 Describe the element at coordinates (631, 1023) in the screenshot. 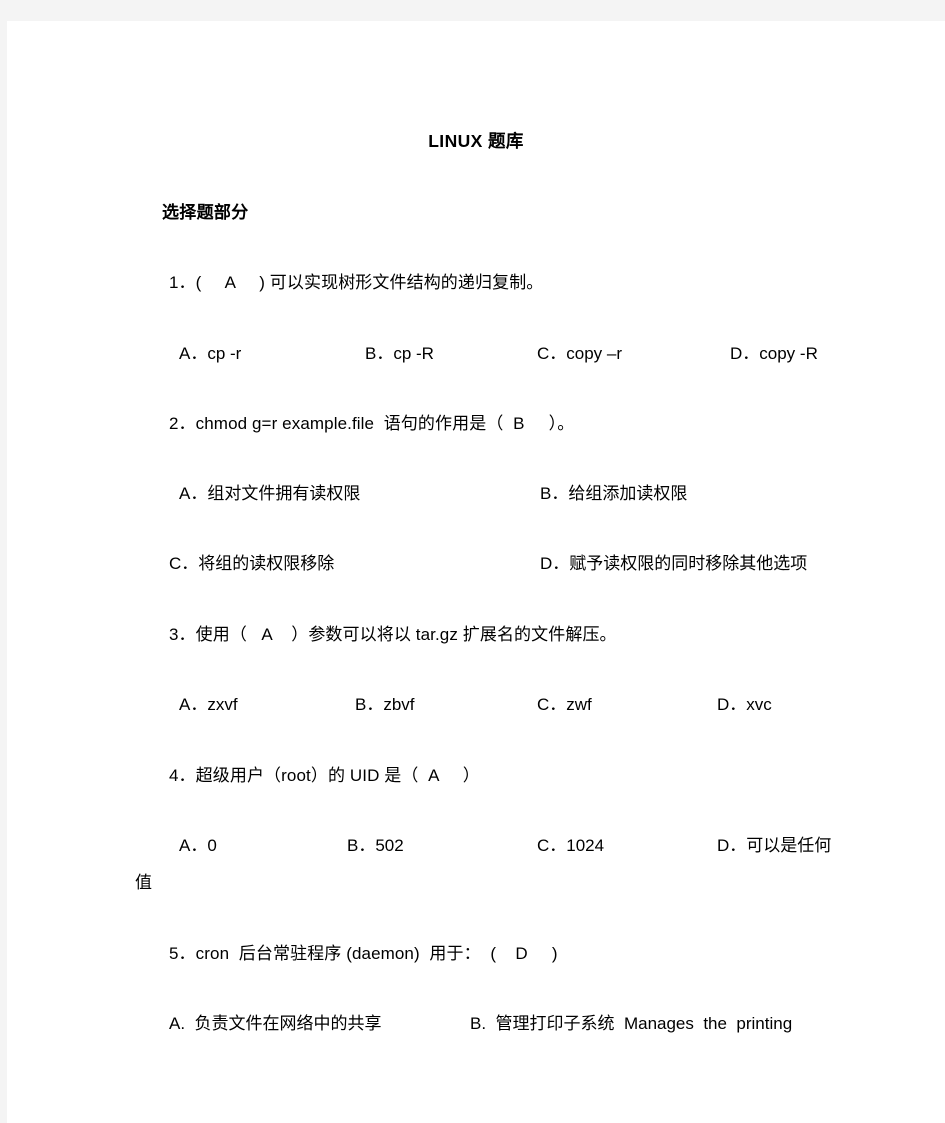

I see `option-q5-b: B. 管理打印子系统 Manages the printing` at that location.